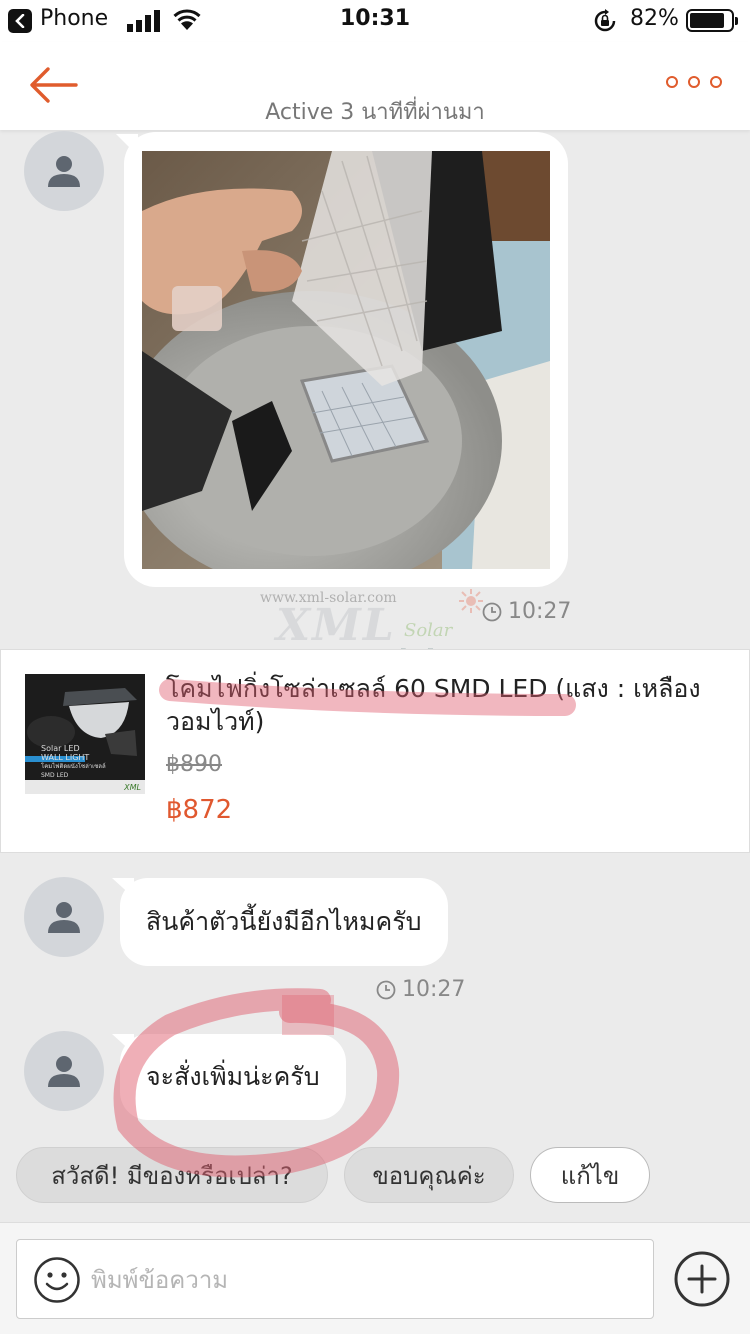 This screenshot has height=1334, width=750. What do you see at coordinates (471, 601) in the screenshot?
I see `sun-icon` at bounding box center [471, 601].